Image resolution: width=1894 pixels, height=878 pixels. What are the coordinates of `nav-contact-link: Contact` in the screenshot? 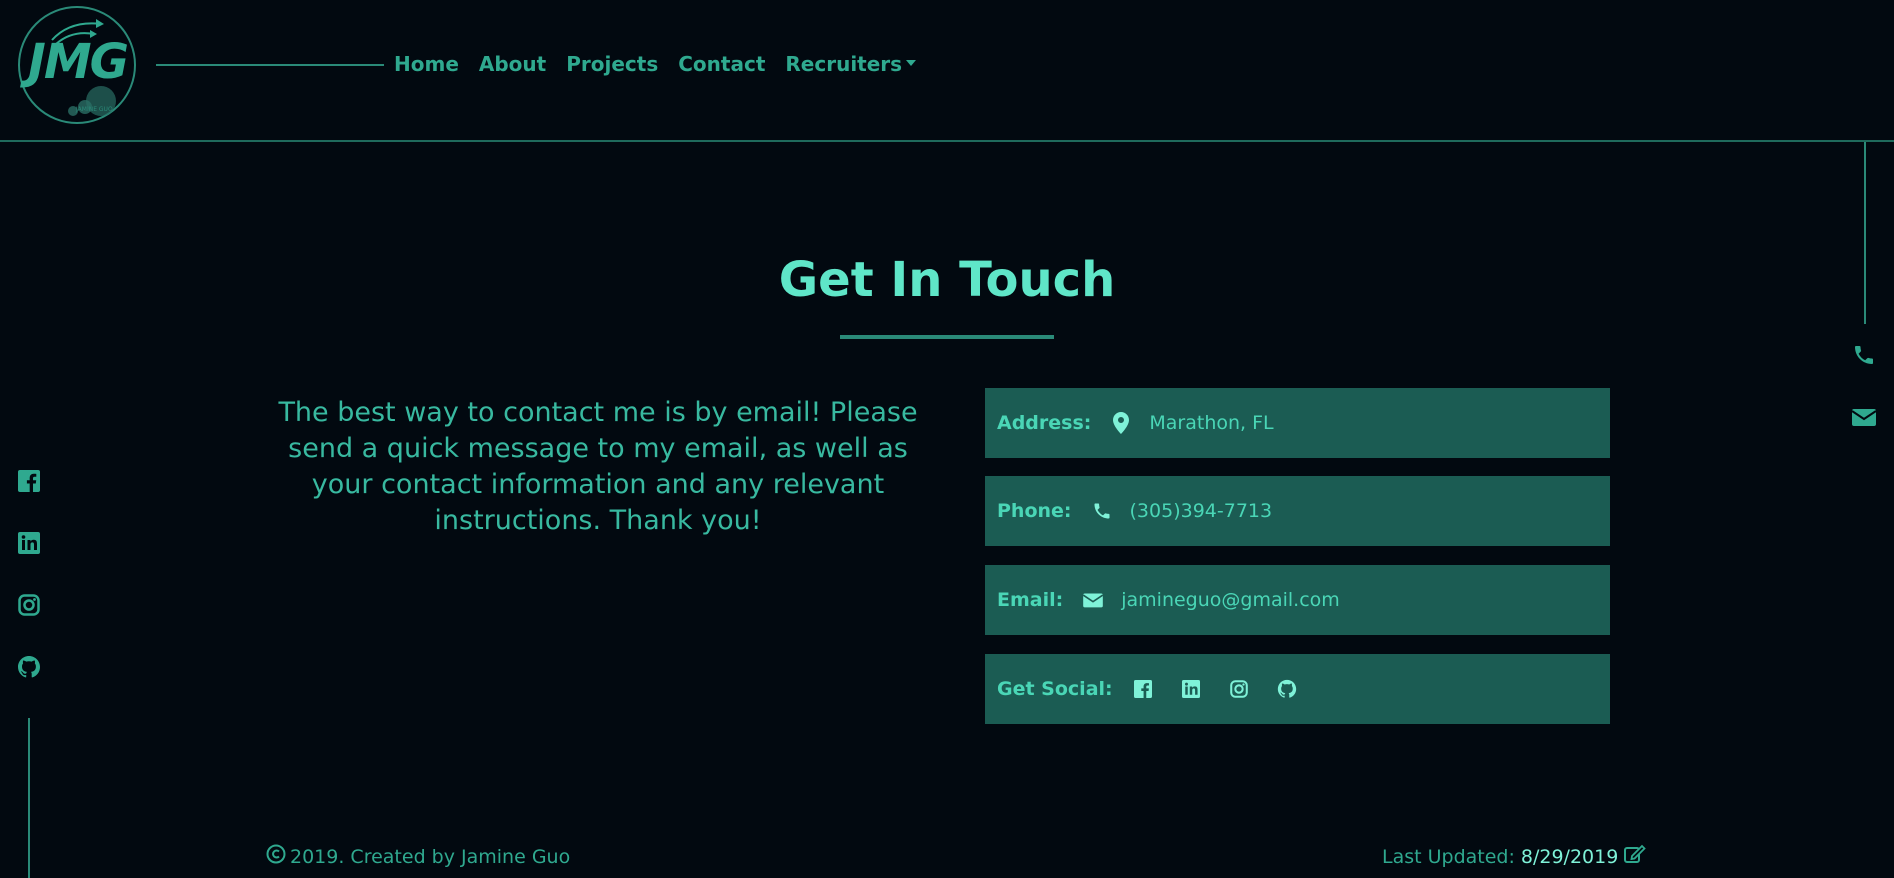 It's located at (721, 64).